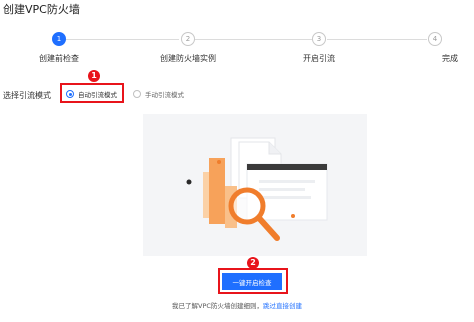 The image size is (474, 322). What do you see at coordinates (188, 39) in the screenshot?
I see `step-2-circle: 2` at bounding box center [188, 39].